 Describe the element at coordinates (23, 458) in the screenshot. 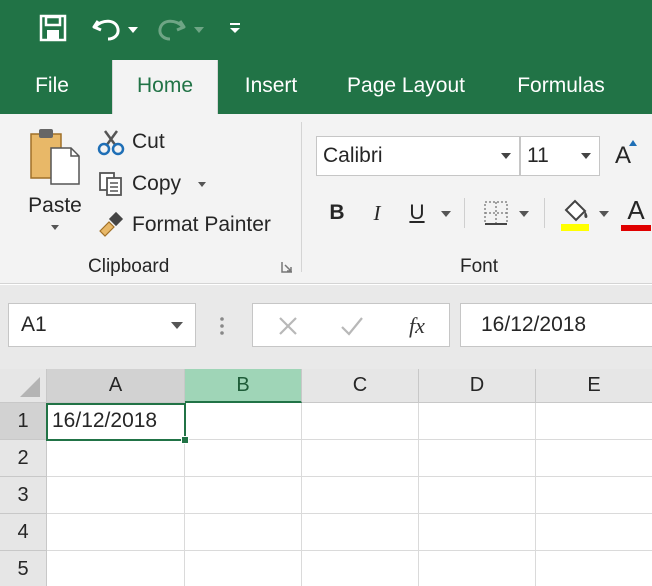

I see `row-header-2: 2` at that location.